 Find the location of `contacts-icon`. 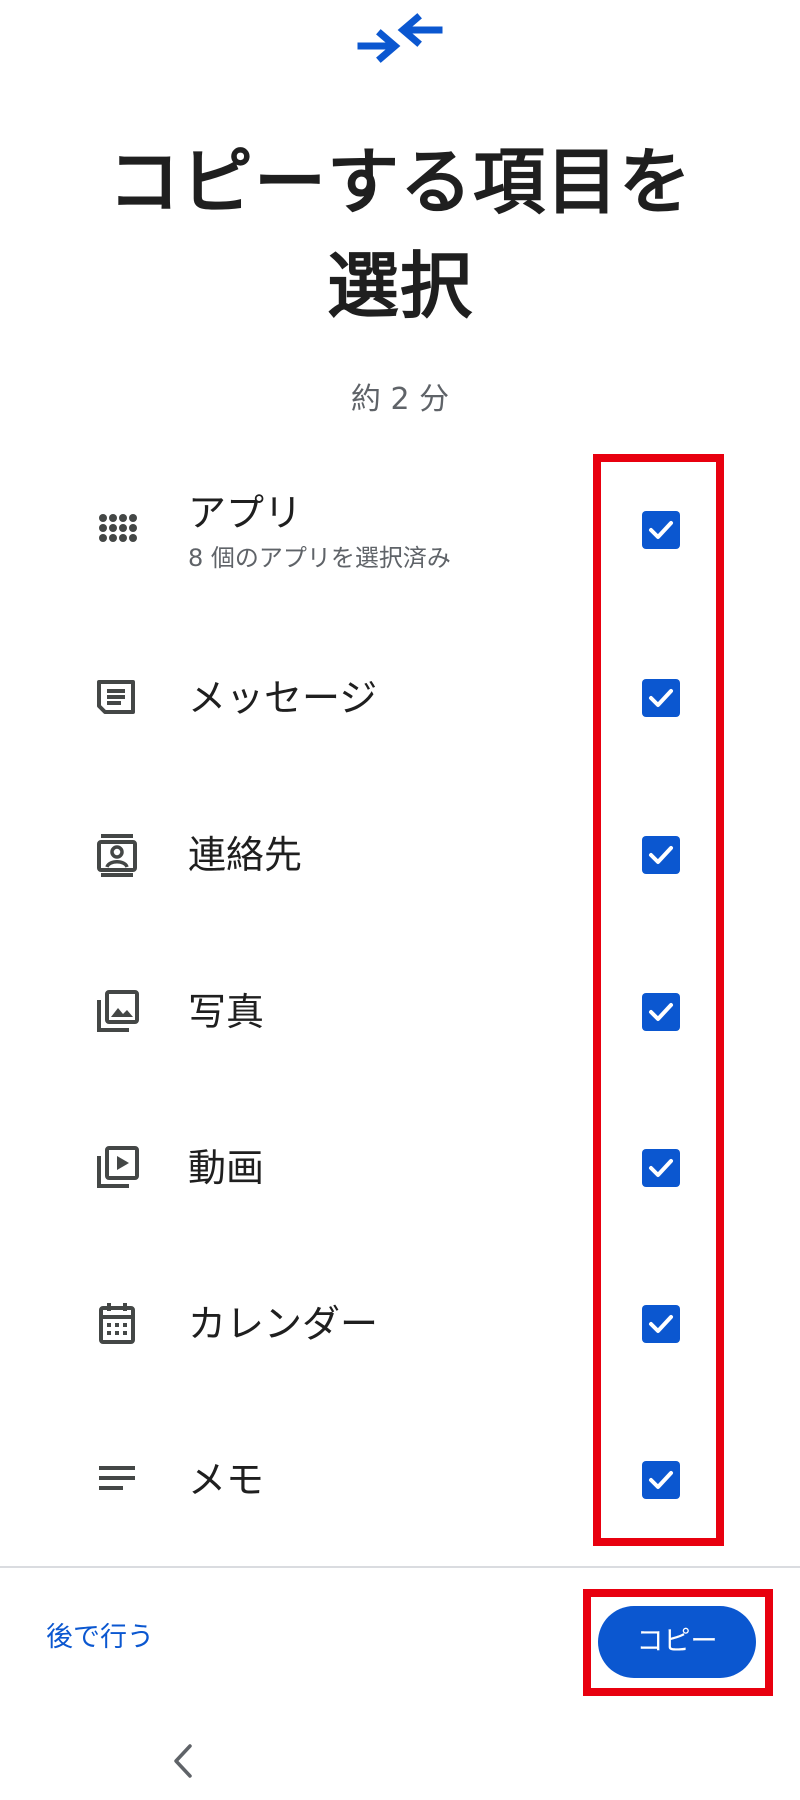

contacts-icon is located at coordinates (117, 855).